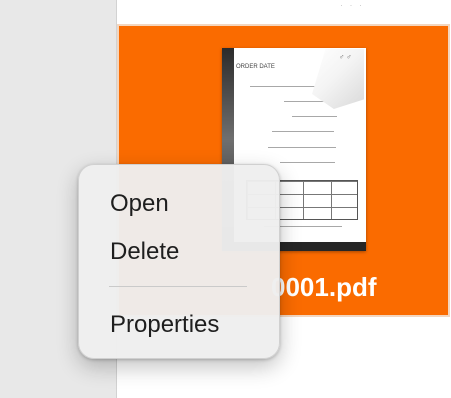  I want to click on document-corner-logo: ♂ ♂, so click(345, 57).